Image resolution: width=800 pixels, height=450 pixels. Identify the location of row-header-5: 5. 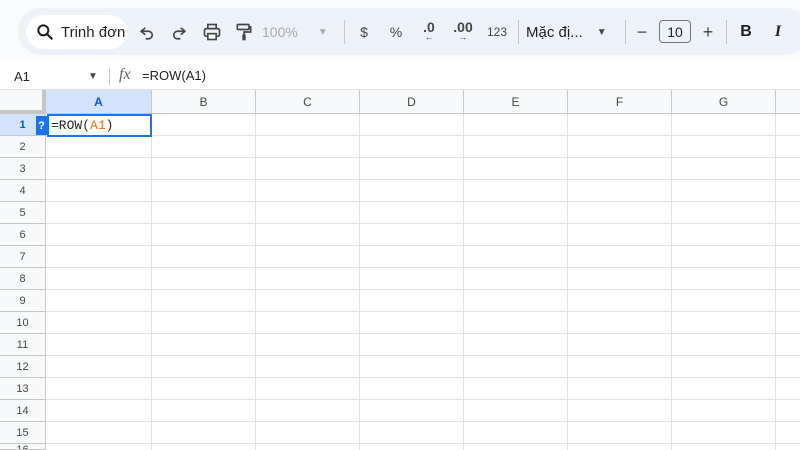
(23, 213).